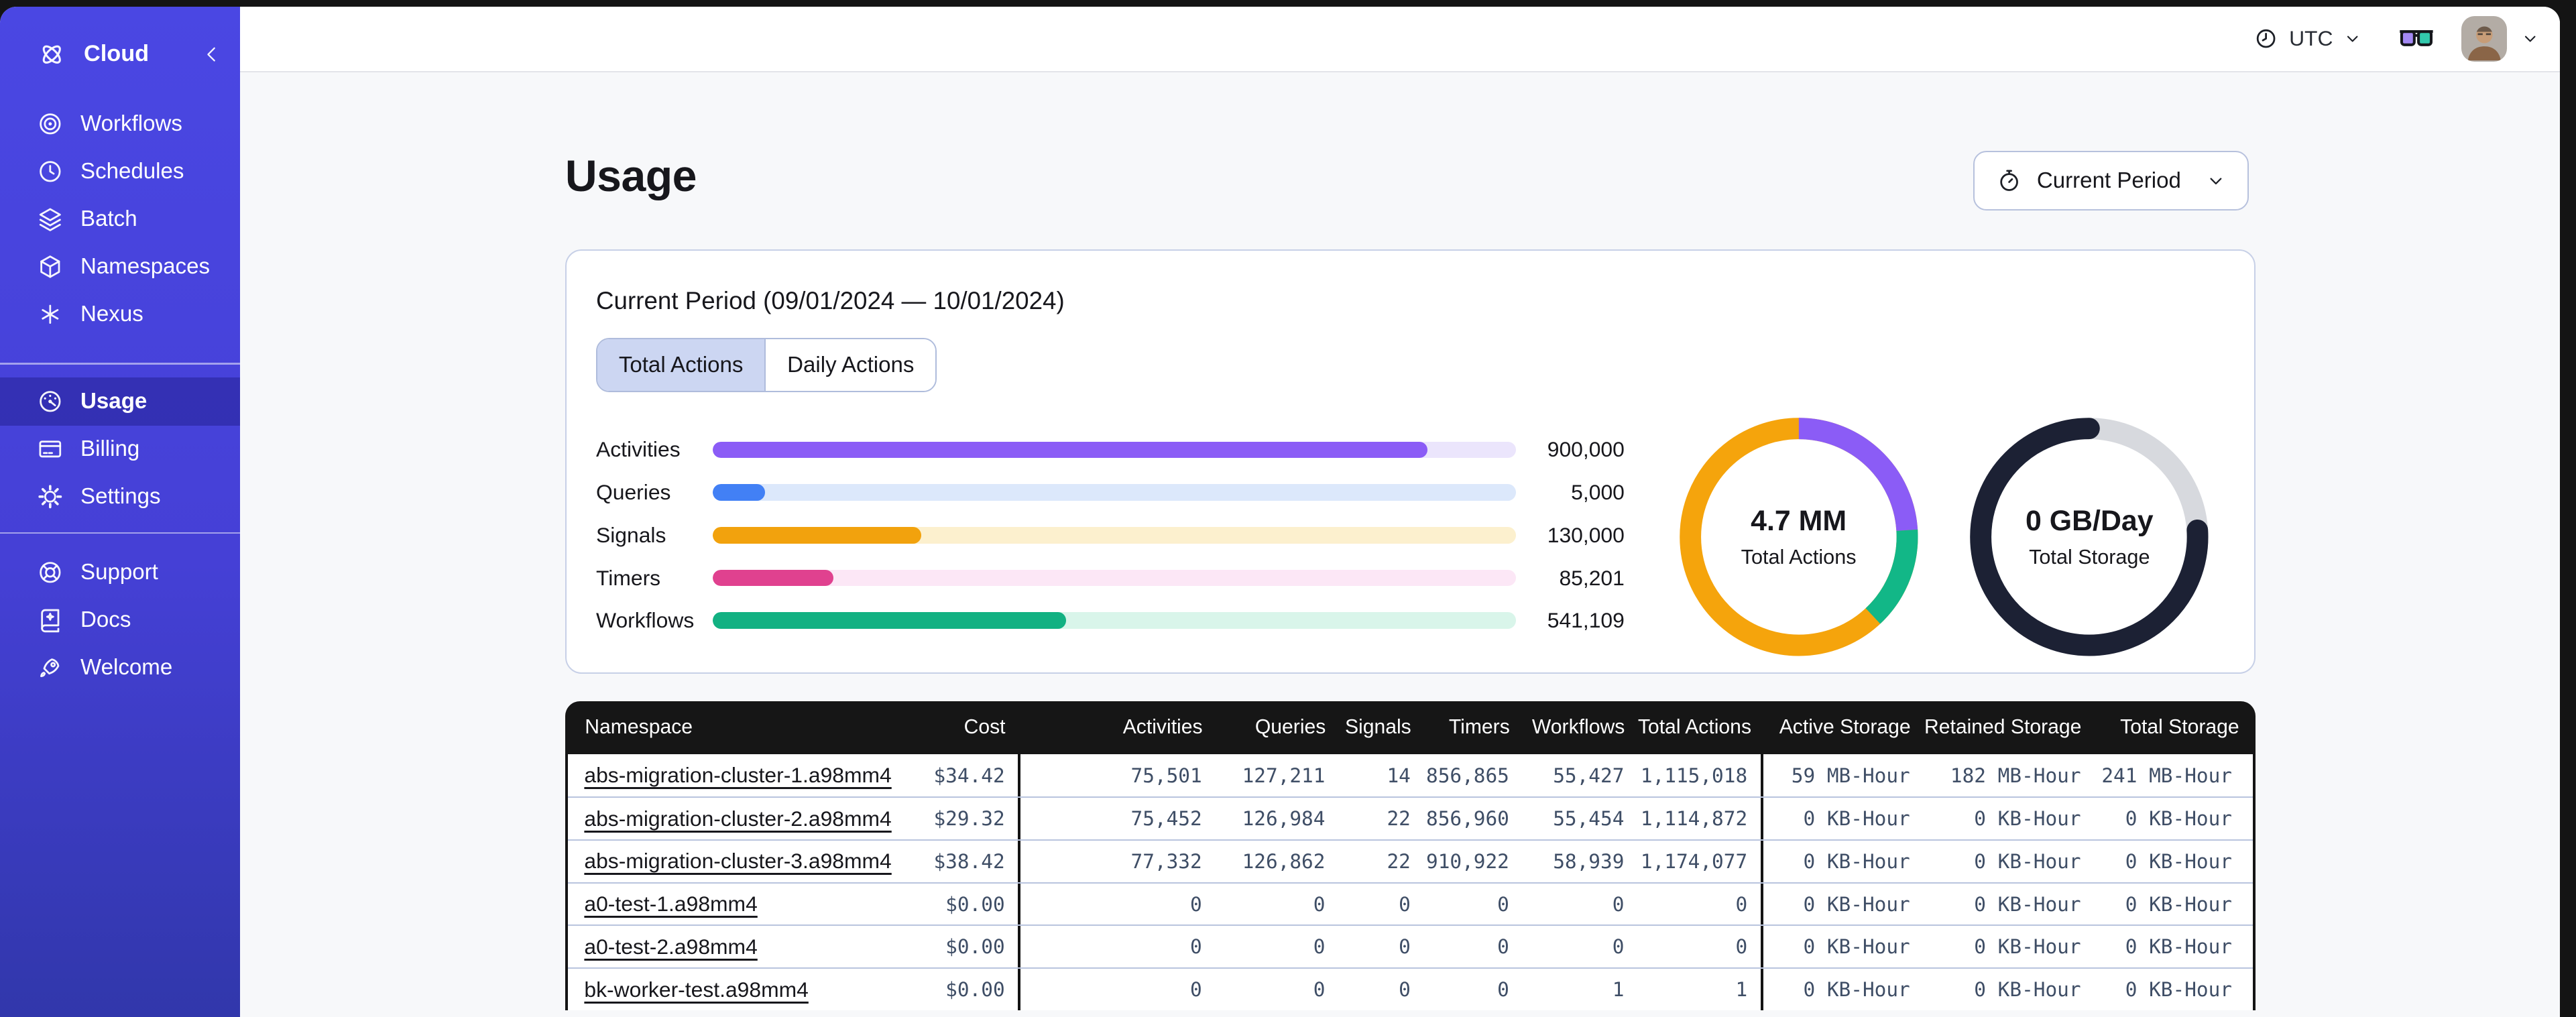 The image size is (2576, 1017). Describe the element at coordinates (105, 619) in the screenshot. I see `sidebar-item-label: Docs` at that location.